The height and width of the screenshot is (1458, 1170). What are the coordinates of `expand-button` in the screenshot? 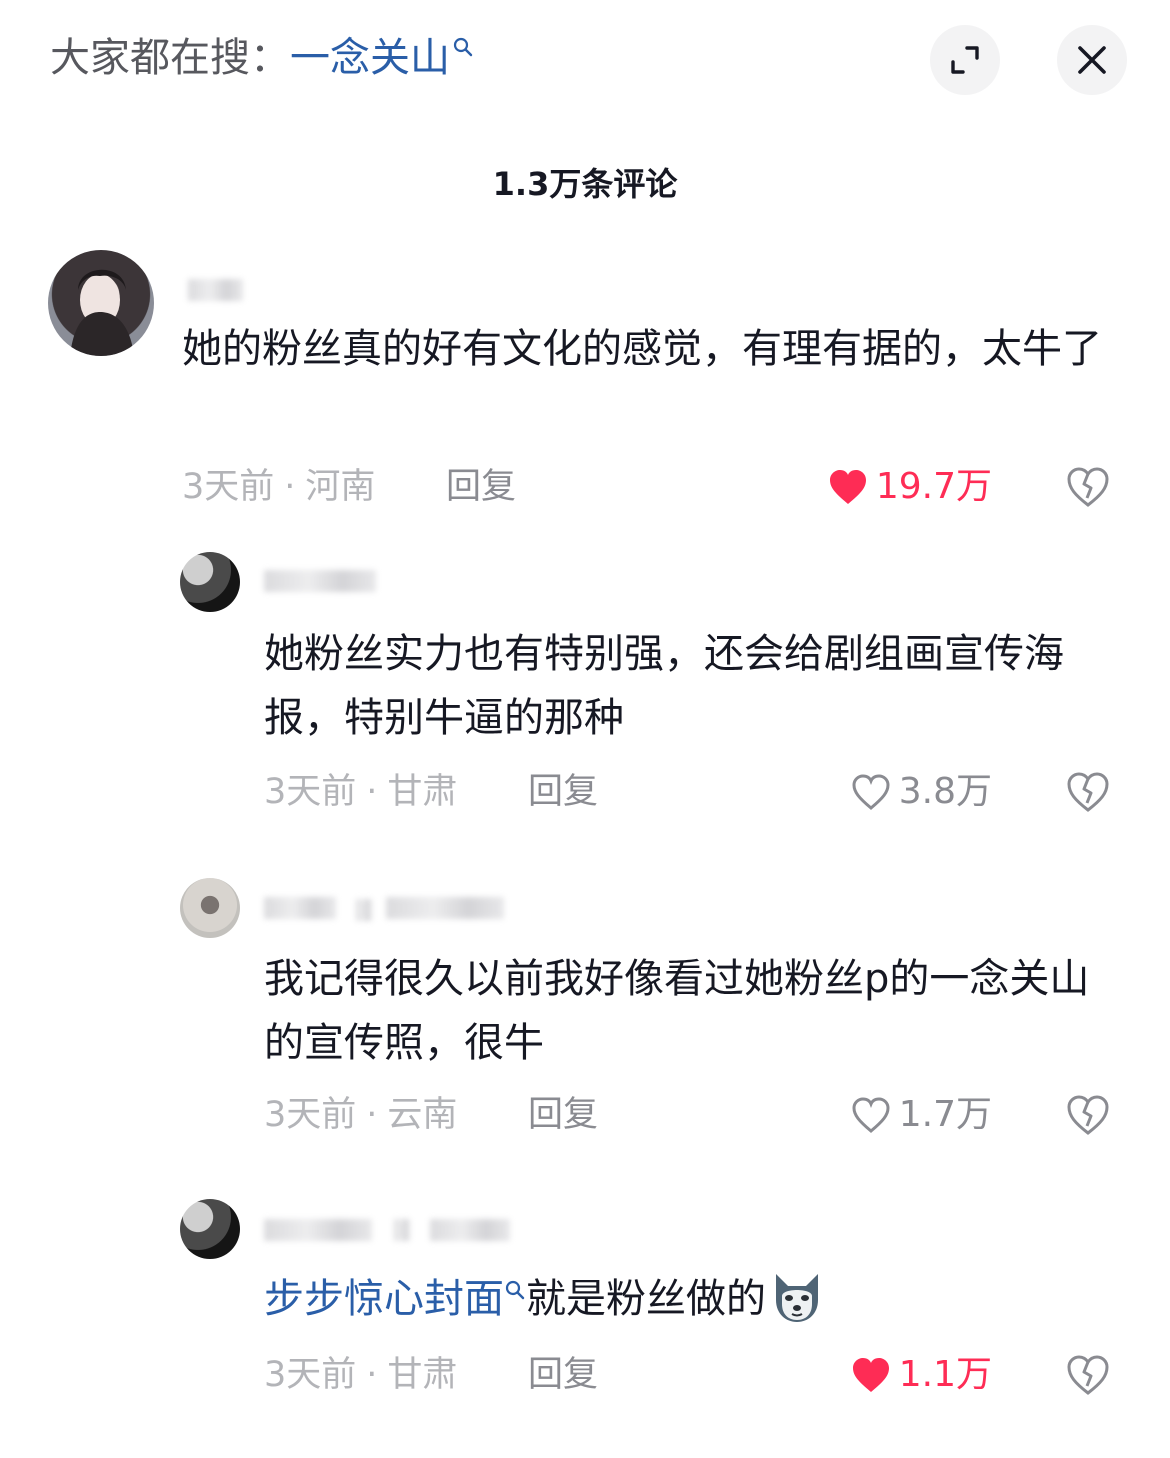 It's located at (965, 60).